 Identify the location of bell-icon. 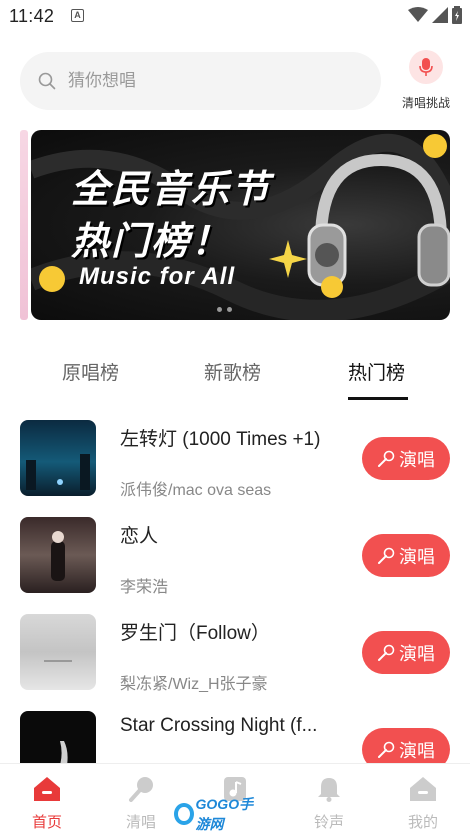
(329, 790).